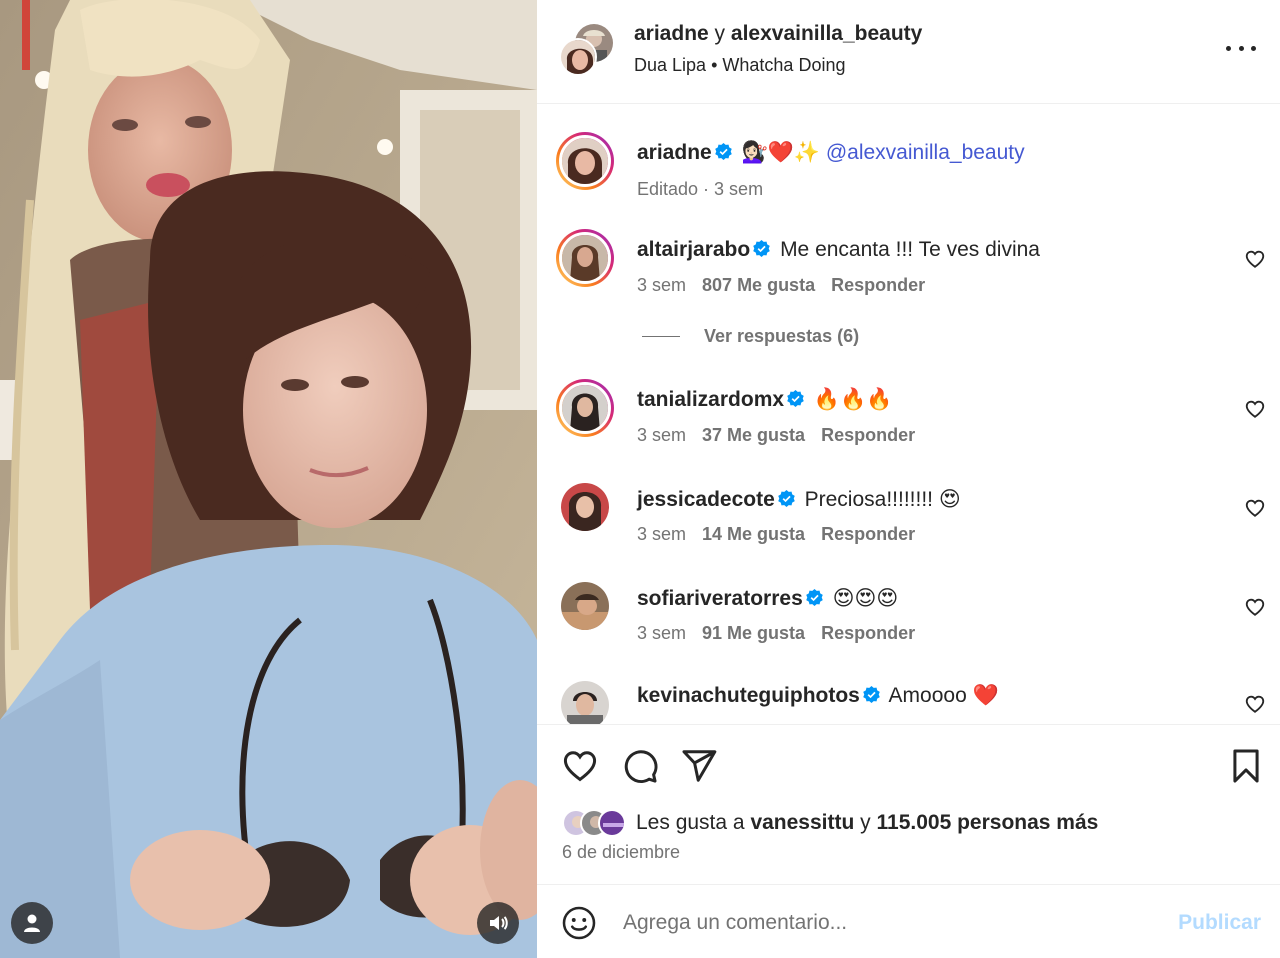  Describe the element at coordinates (621, 852) in the screenshot. I see `post-date: 6 de diciembre` at that location.